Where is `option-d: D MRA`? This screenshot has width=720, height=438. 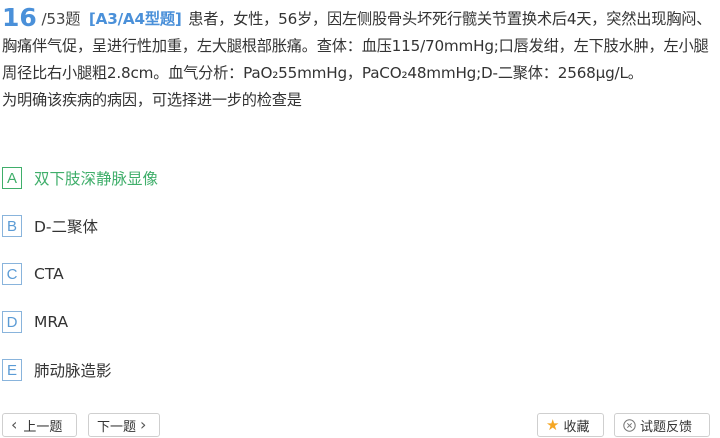
option-d: D MRA is located at coordinates (35, 322).